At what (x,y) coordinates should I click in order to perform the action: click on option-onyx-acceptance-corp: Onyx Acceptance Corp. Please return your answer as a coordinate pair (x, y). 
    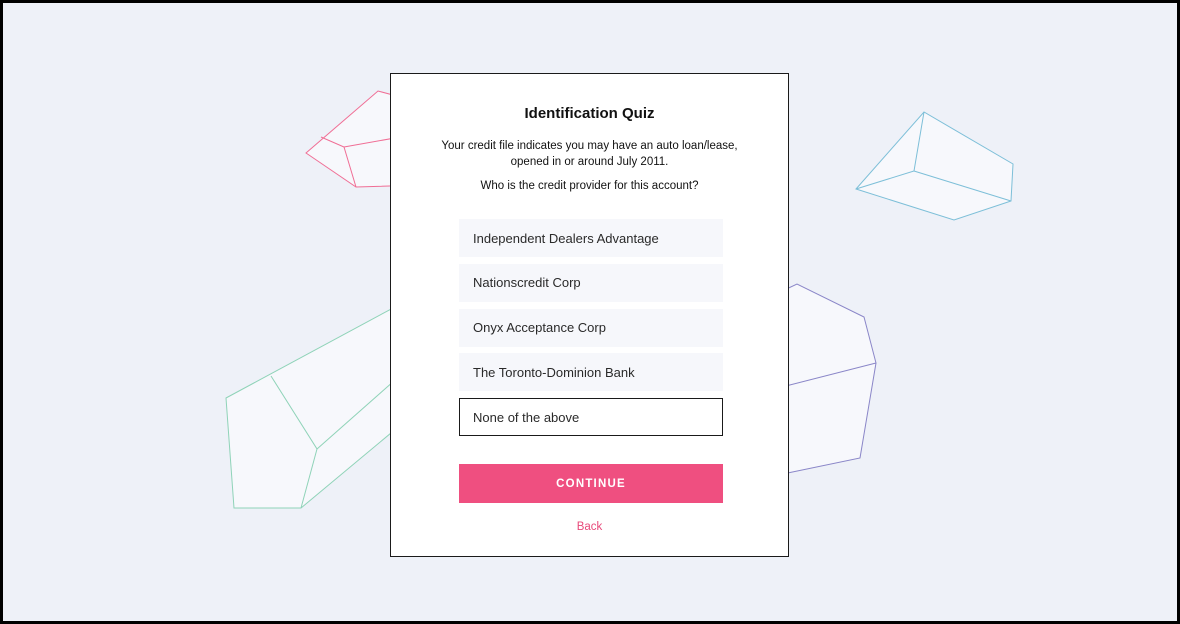
    Looking at the image, I should click on (591, 327).